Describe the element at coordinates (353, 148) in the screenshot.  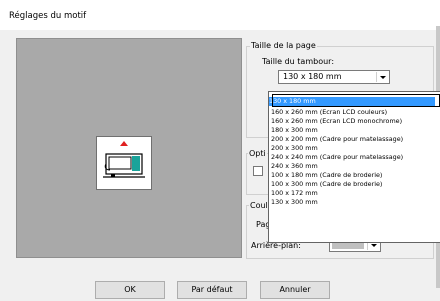
I see `dropdown-item: 200 x 300 mm` at that location.